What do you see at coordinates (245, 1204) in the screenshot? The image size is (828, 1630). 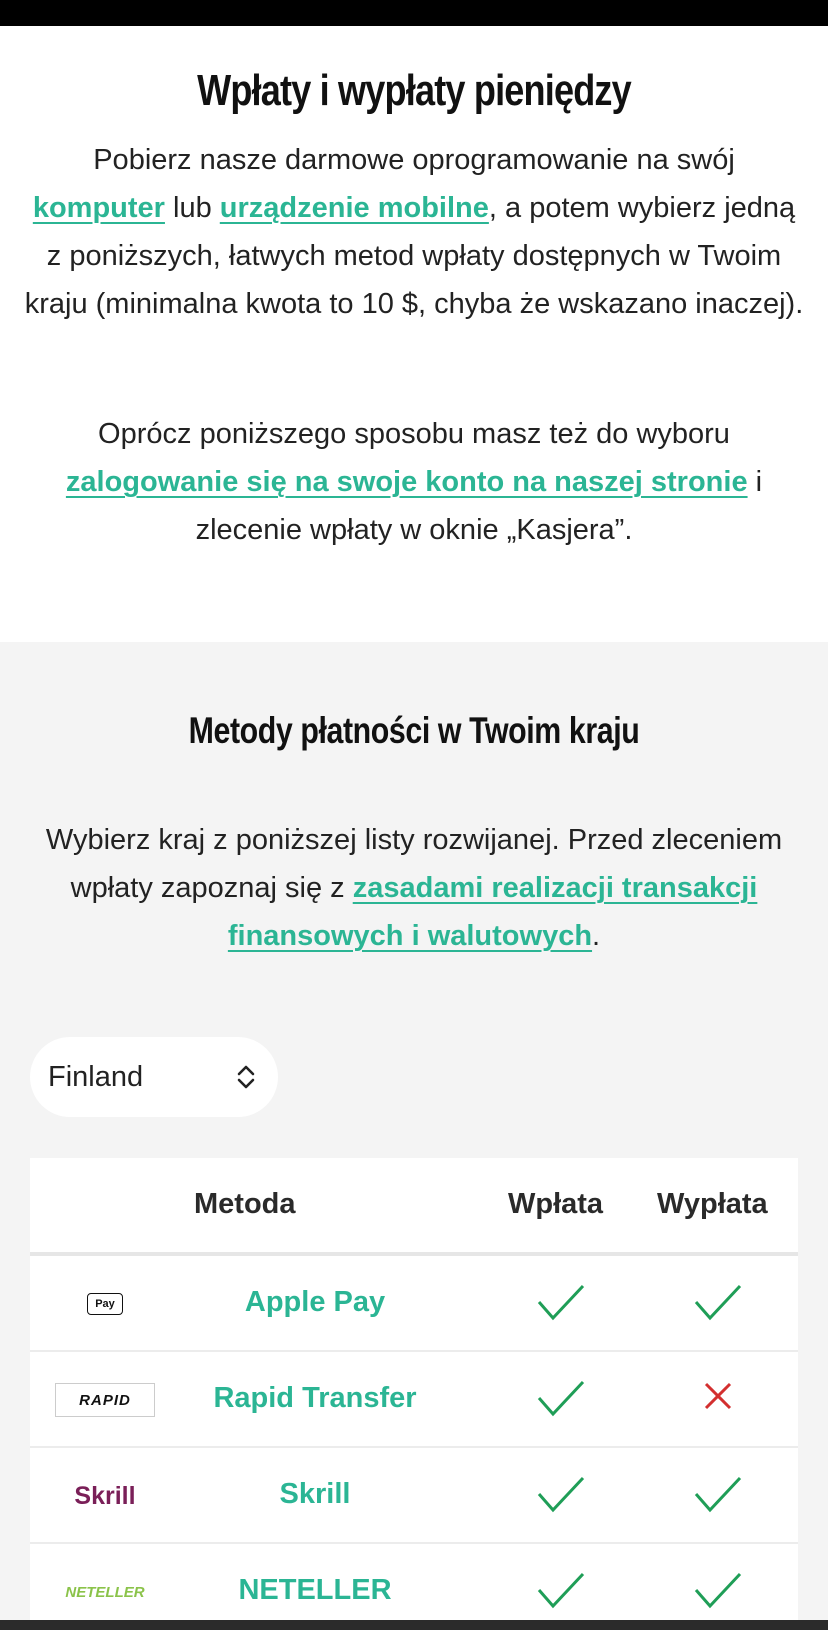 I see `header-method: Metoda` at bounding box center [245, 1204].